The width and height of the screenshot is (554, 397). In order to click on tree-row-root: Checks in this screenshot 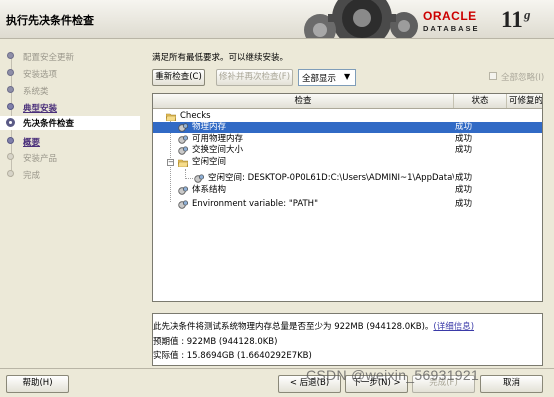, I will do `click(347, 116)`.